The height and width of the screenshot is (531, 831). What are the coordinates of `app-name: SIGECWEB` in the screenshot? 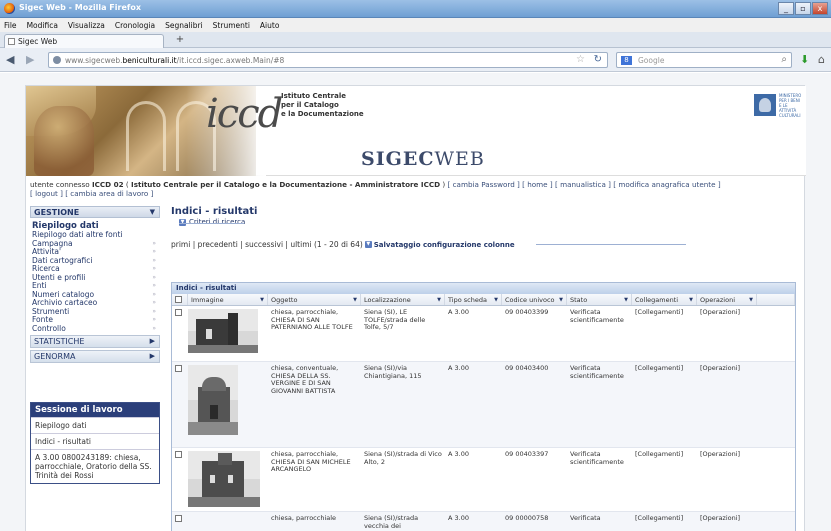 It's located at (423, 159).